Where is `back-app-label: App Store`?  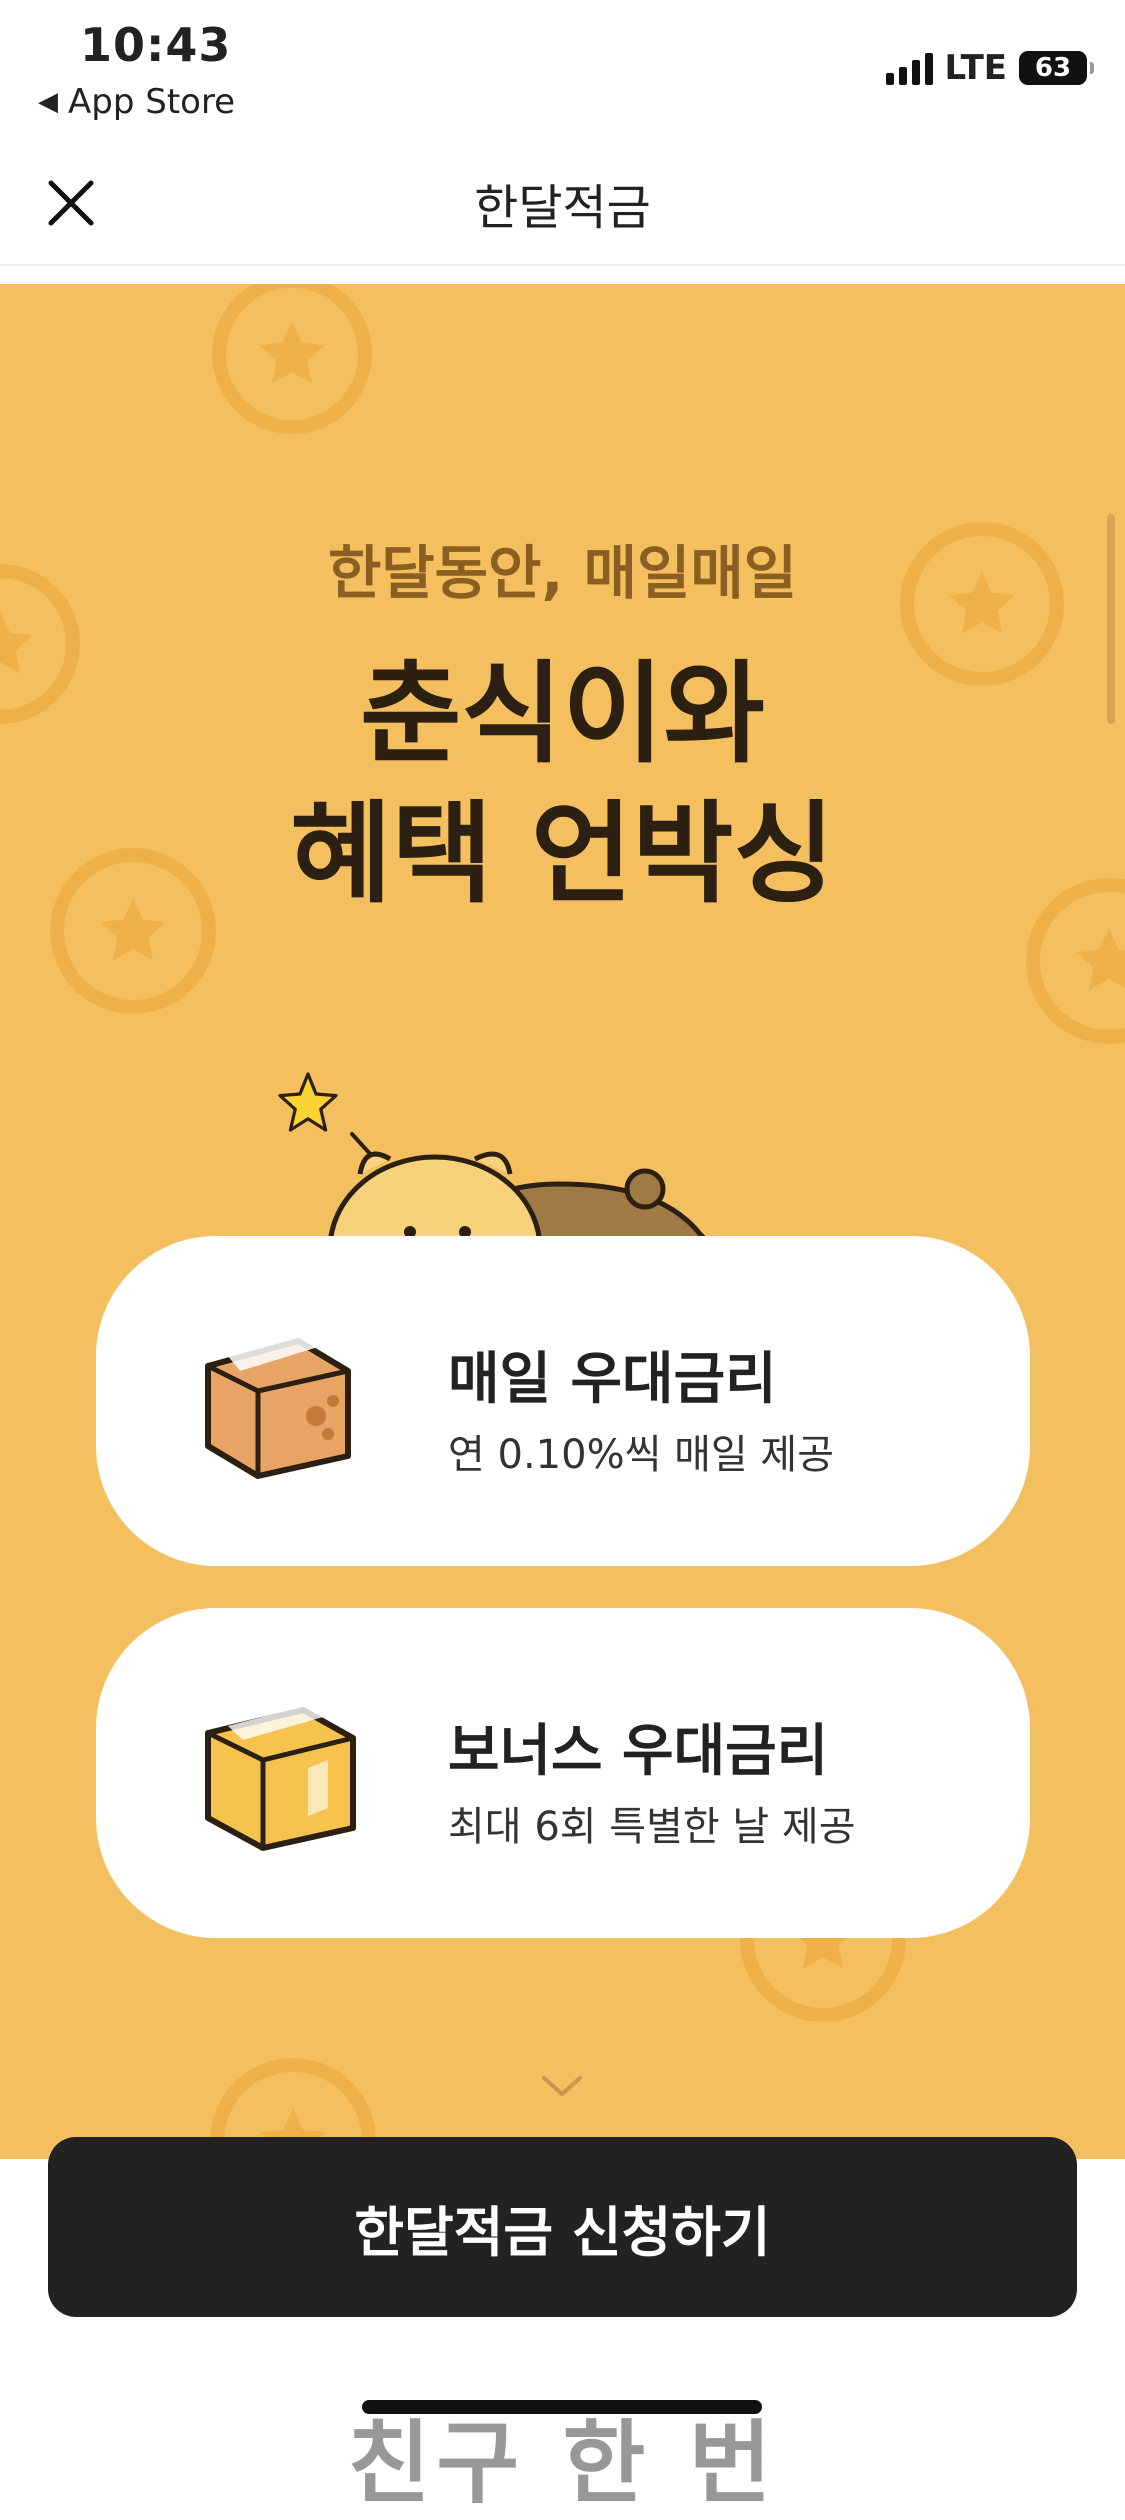 back-app-label: App Store is located at coordinates (152, 102).